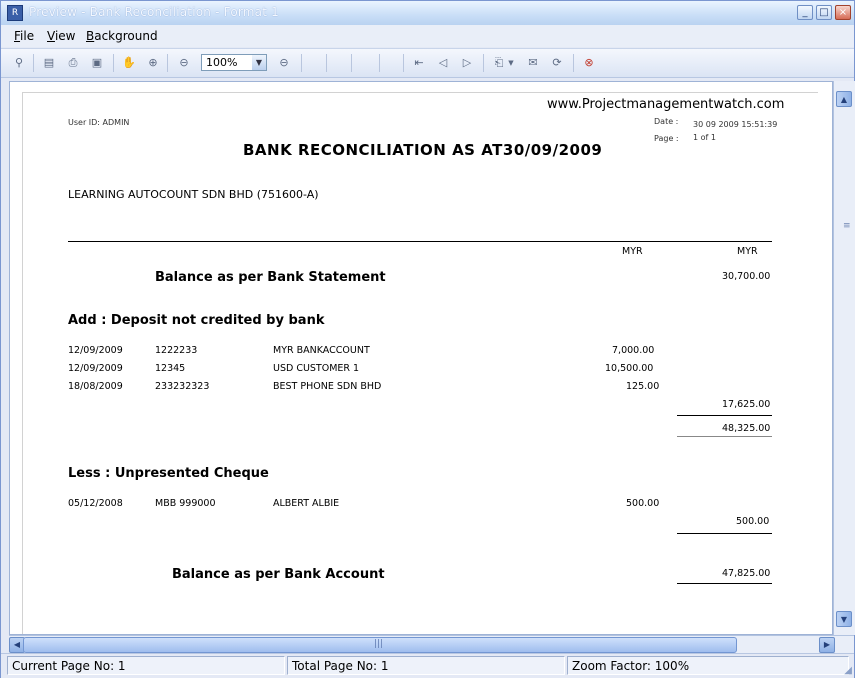 The height and width of the screenshot is (678, 855). Describe the element at coordinates (589, 63) in the screenshot. I see `close-report-icon: ⊗` at that location.